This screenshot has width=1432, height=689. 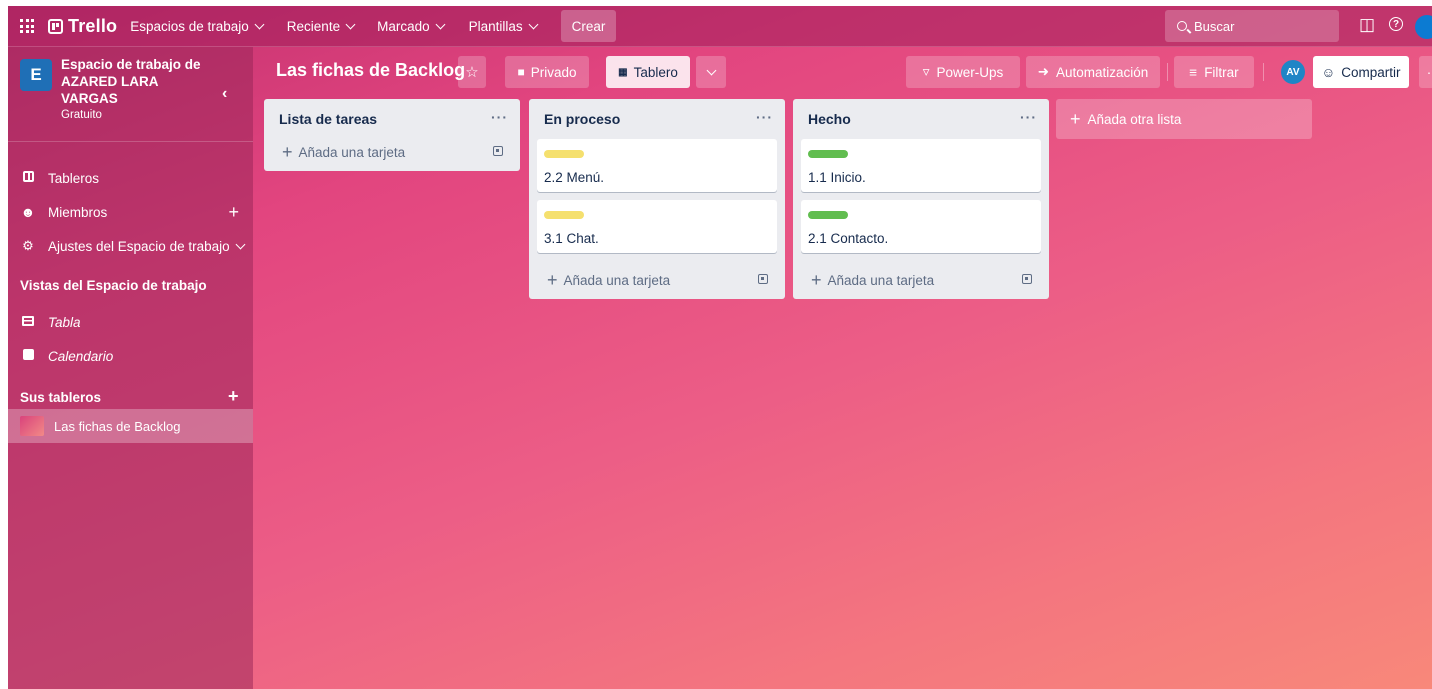 I want to click on views-heading: Vistas del Espacio de trabajo, so click(x=113, y=285).